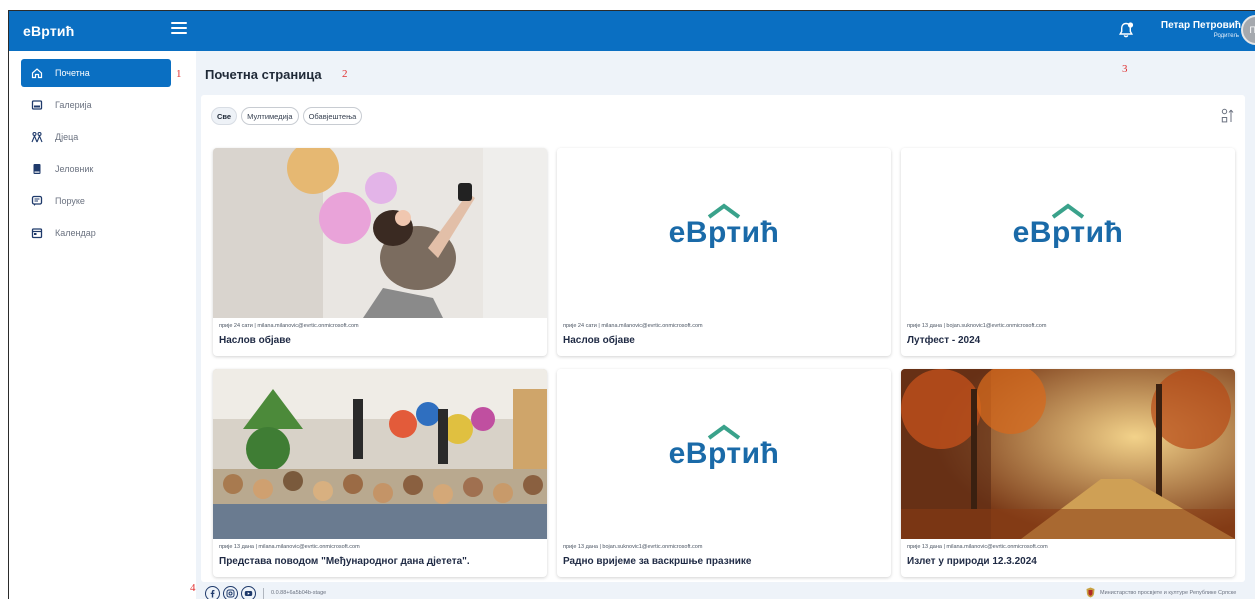 This screenshot has height=599, width=1255. Describe the element at coordinates (75, 233) in the screenshot. I see `sidebar-item-label: Календар` at that location.